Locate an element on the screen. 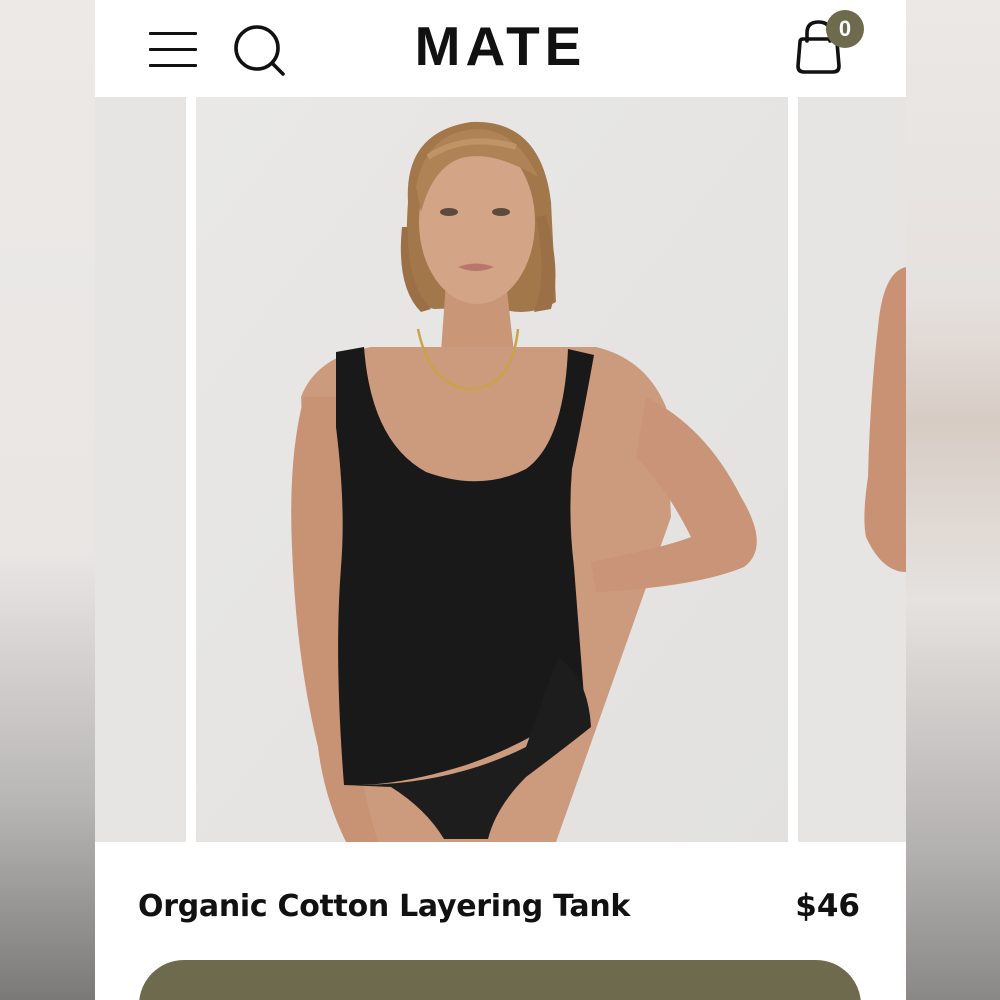 The image size is (1000, 1000). site-header: MATE 0 is located at coordinates (500, 48).